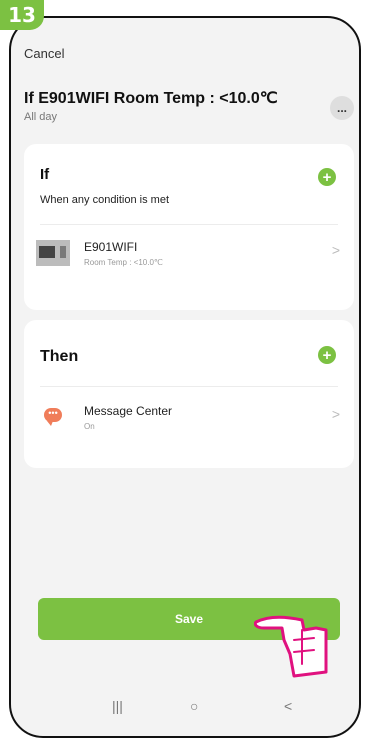 The image size is (366, 744). I want to click on condition-mode-selector: When any condition is met, so click(104, 200).